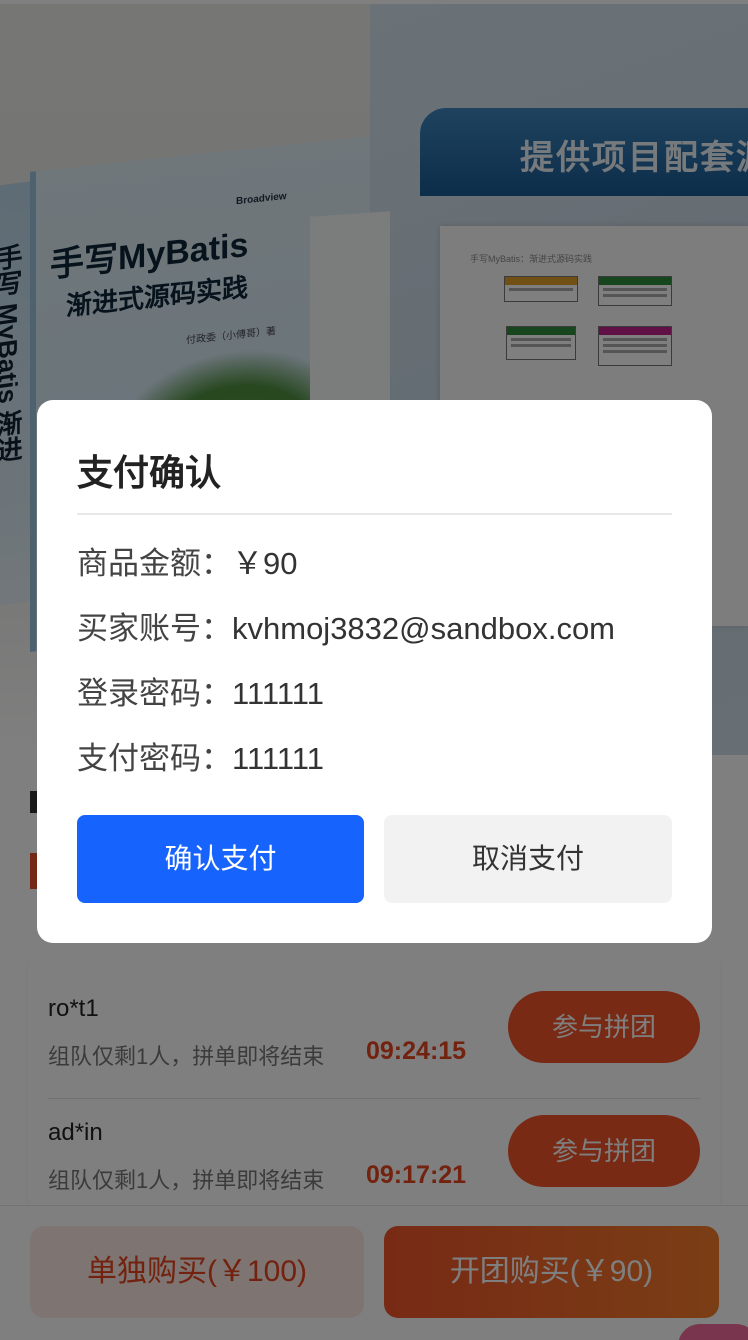 Image resolution: width=748 pixels, height=1340 pixels. I want to click on amount-row: 商品金额：￥90, so click(187, 560).